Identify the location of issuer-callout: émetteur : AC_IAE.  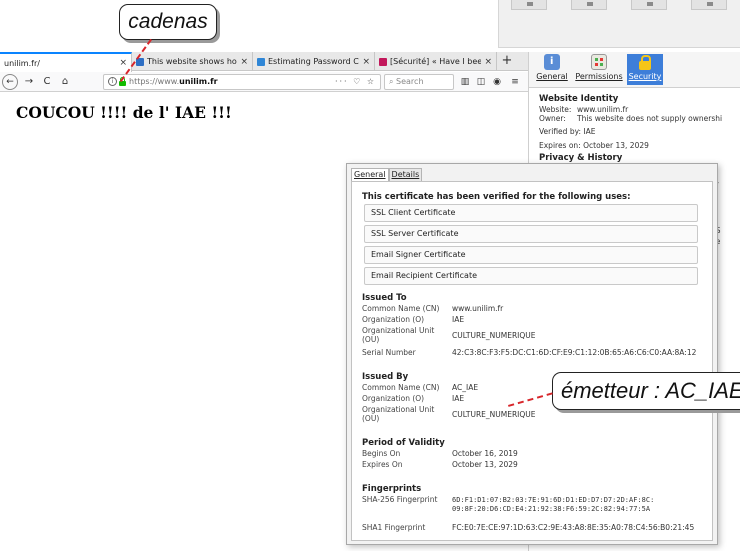
(646, 391).